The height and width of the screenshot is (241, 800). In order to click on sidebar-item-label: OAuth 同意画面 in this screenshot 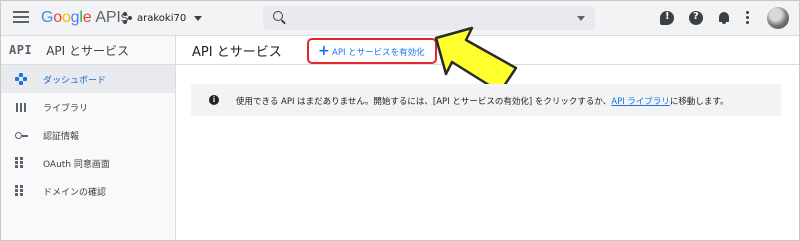, I will do `click(76, 164)`.